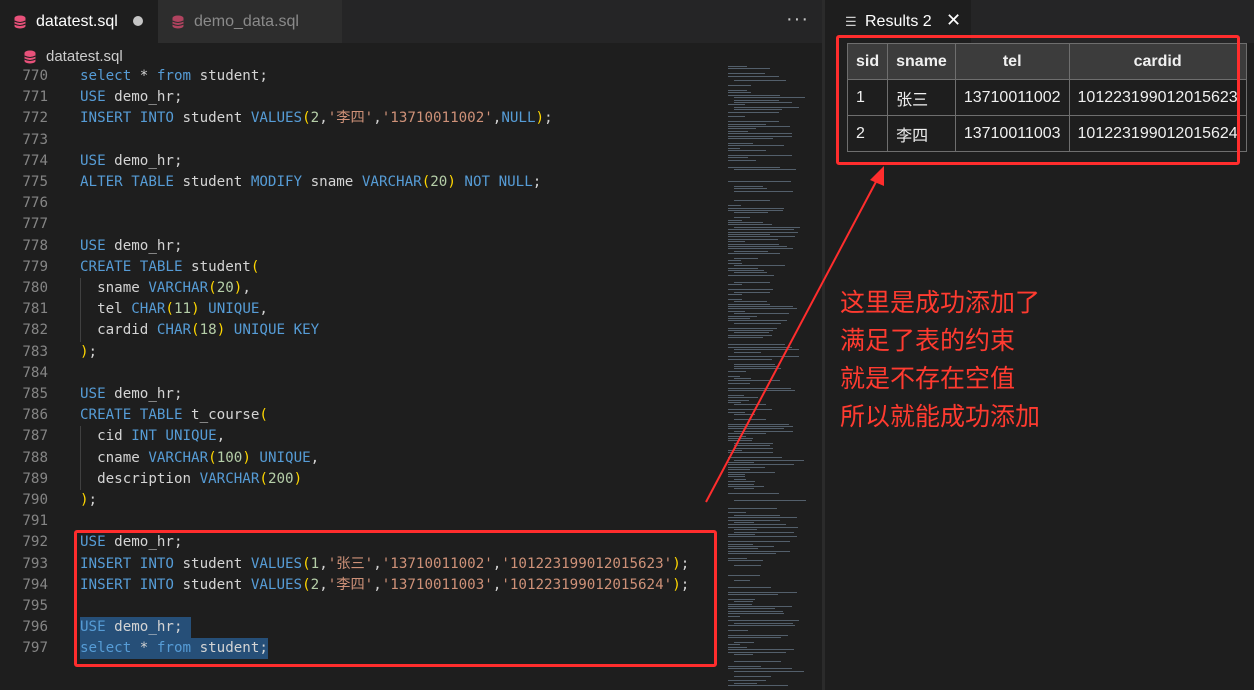  Describe the element at coordinates (940, 417) in the screenshot. I see `annotation-line: 所以就能成功添加` at that location.